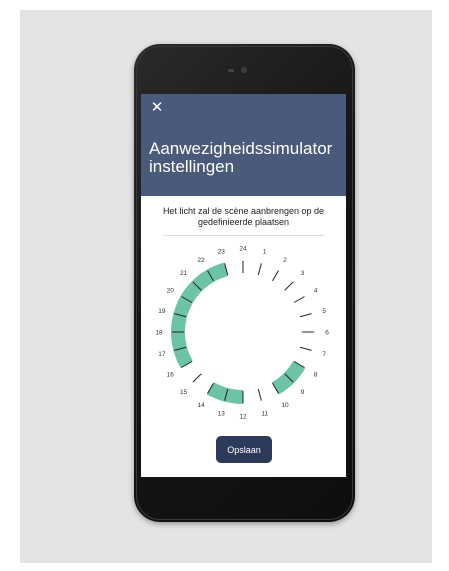 The height and width of the screenshot is (571, 449). What do you see at coordinates (244, 449) in the screenshot?
I see `save-button: Opslaan` at bounding box center [244, 449].